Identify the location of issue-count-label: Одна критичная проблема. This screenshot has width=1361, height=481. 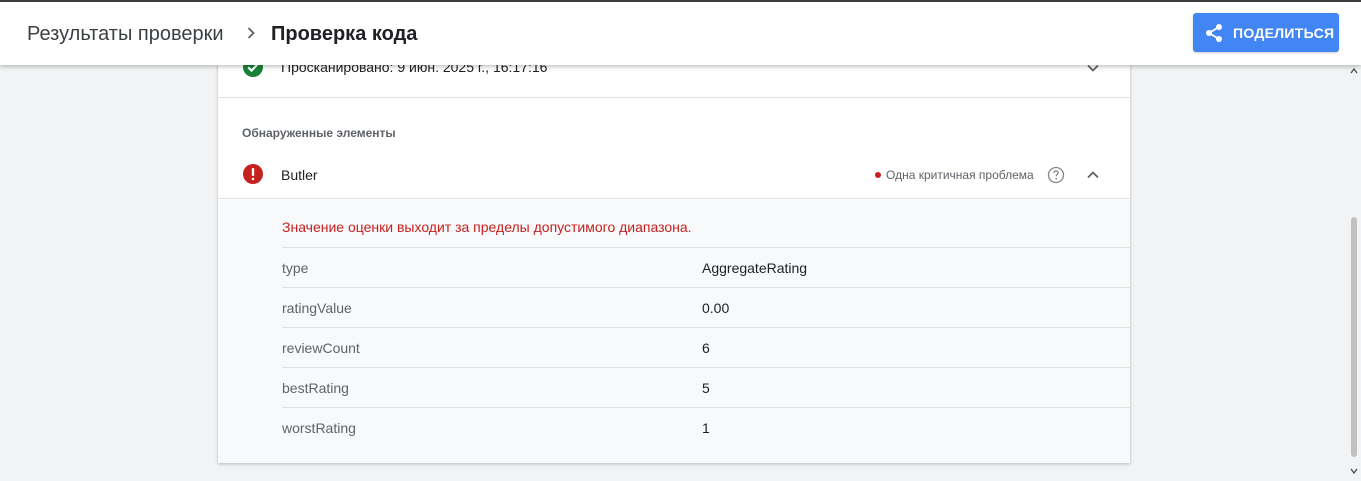
(960, 175).